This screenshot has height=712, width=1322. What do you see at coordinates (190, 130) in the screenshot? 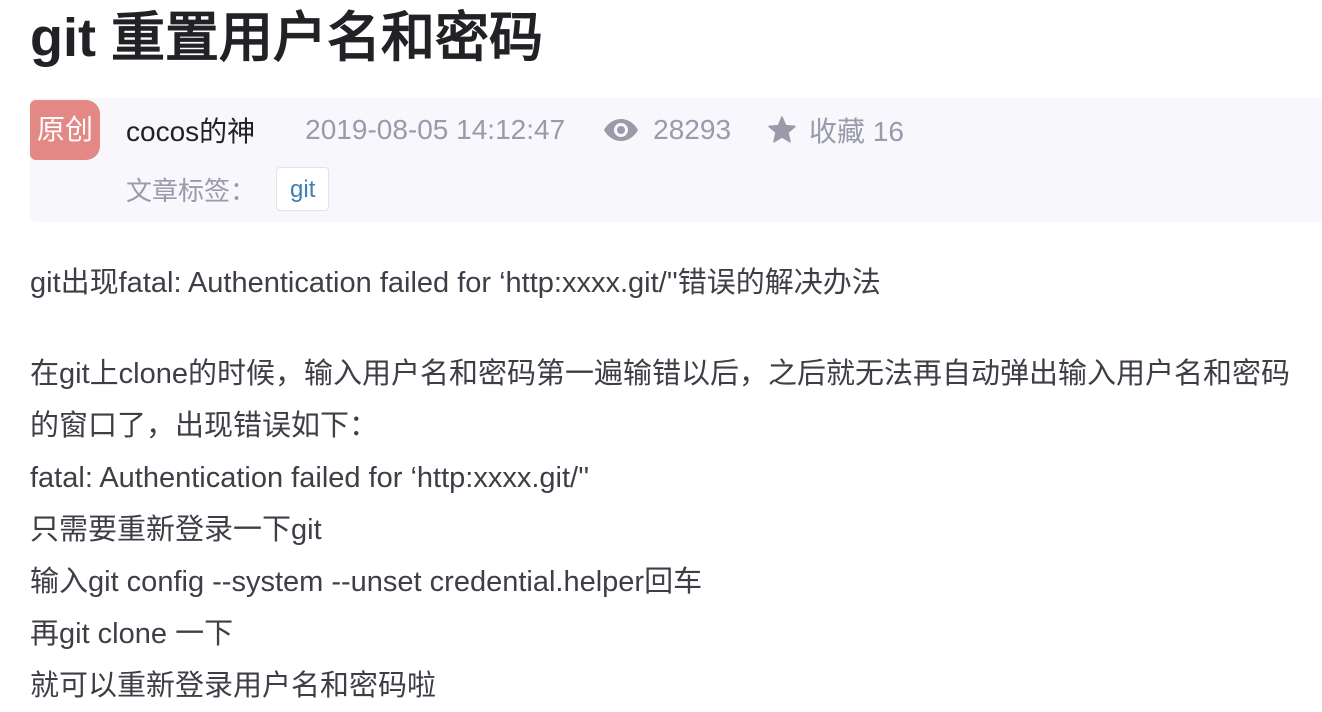
I see `author-link: cocos的神` at bounding box center [190, 130].